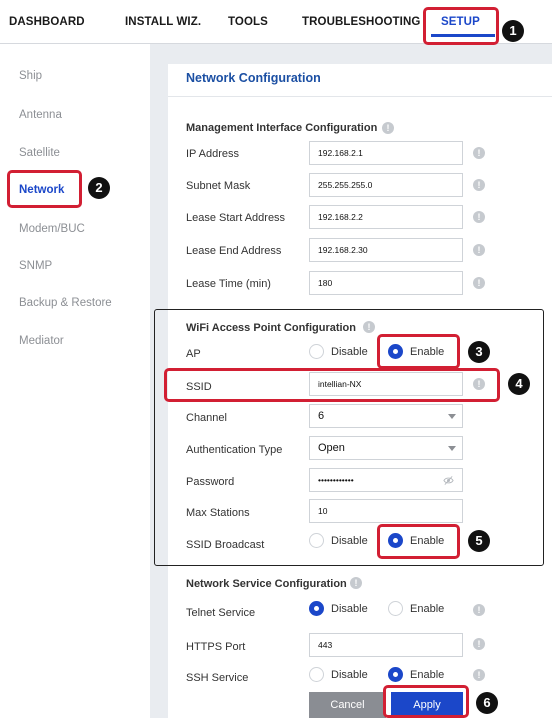 The height and width of the screenshot is (718, 552). Describe the element at coordinates (65, 303) in the screenshot. I see `sidebar-item-backup-restore: Backup & Restore` at that location.